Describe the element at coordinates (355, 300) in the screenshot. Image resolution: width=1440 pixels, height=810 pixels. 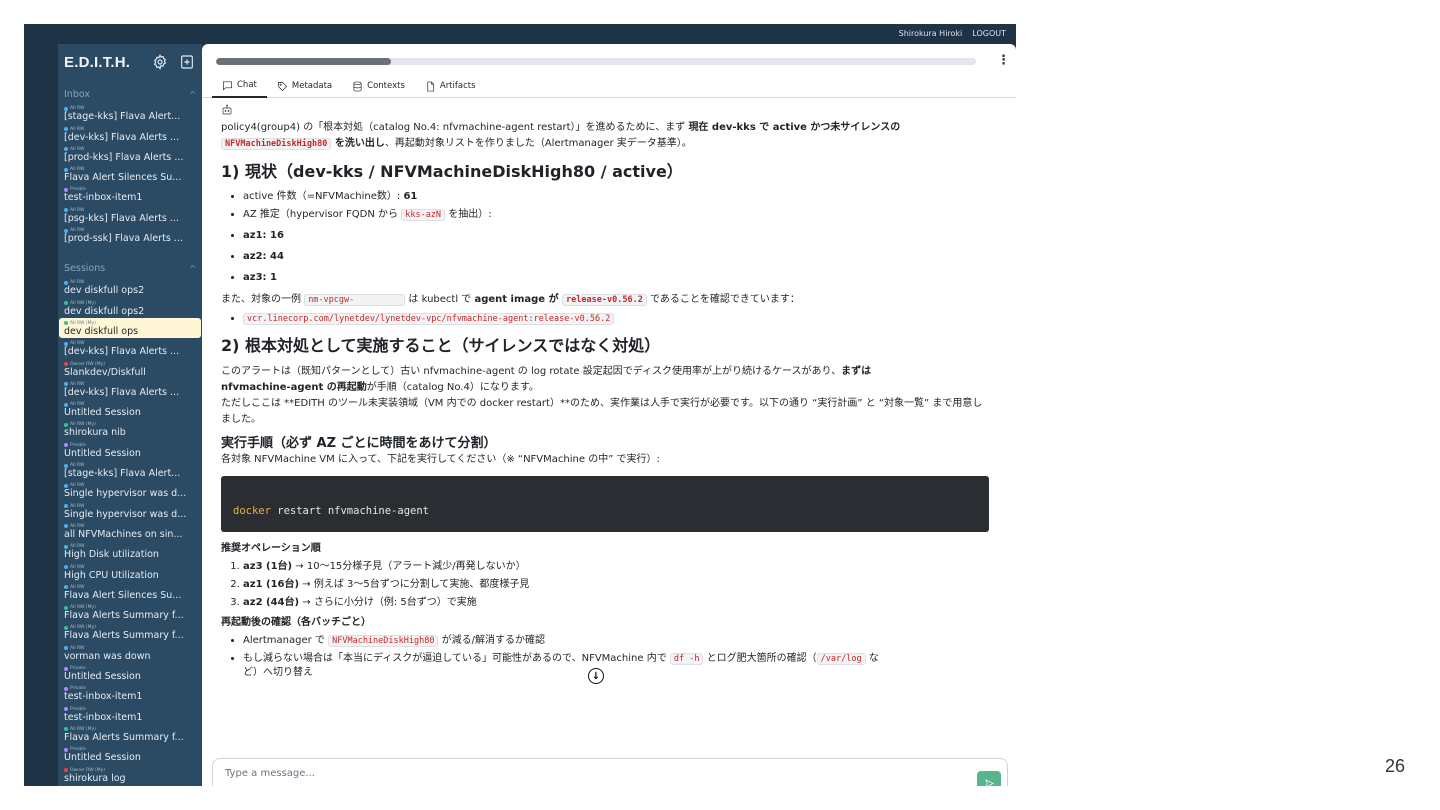
I see `inline-code: nm-vpcgw-` at that location.